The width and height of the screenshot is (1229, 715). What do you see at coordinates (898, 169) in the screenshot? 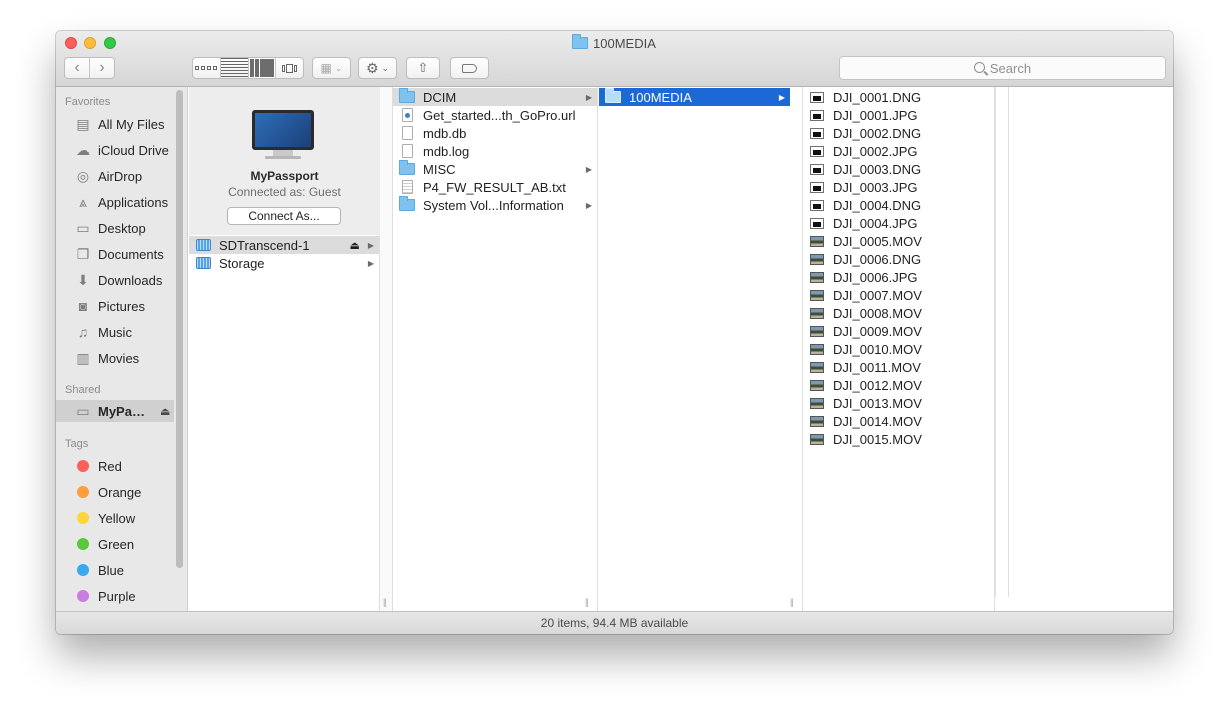
I see `list-item: DJI_0003.DNG` at bounding box center [898, 169].